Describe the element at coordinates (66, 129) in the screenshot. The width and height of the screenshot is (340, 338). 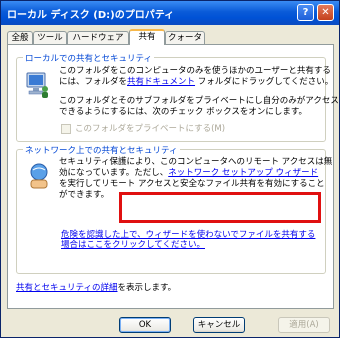
I see `private-folder-checkbox` at that location.